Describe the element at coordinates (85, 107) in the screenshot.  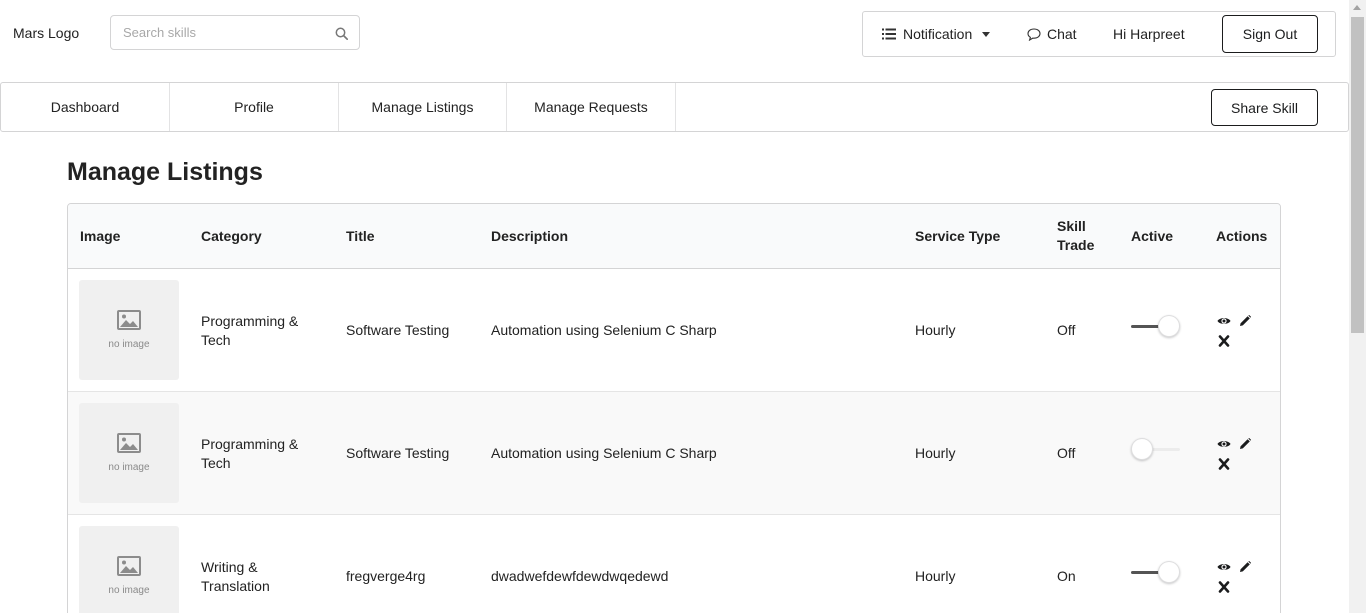
I see `tab-dashboard: Dashboard` at that location.